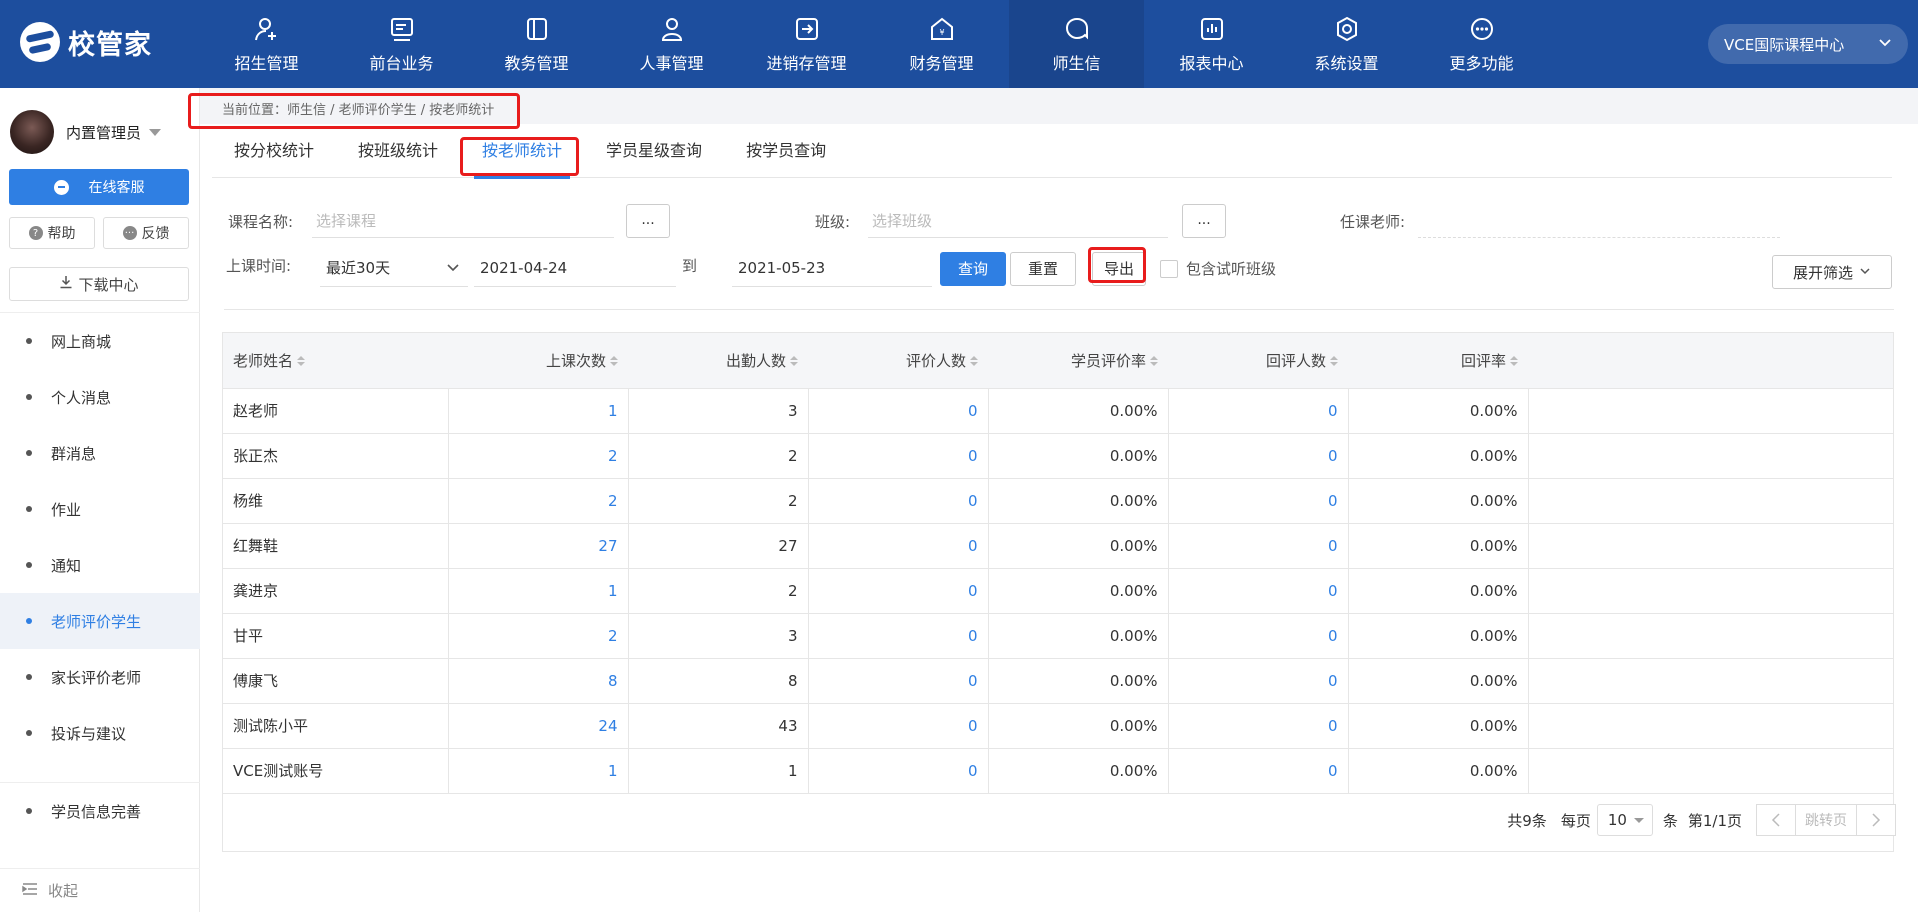  I want to click on user-menu: 内置管理员, so click(86, 132).